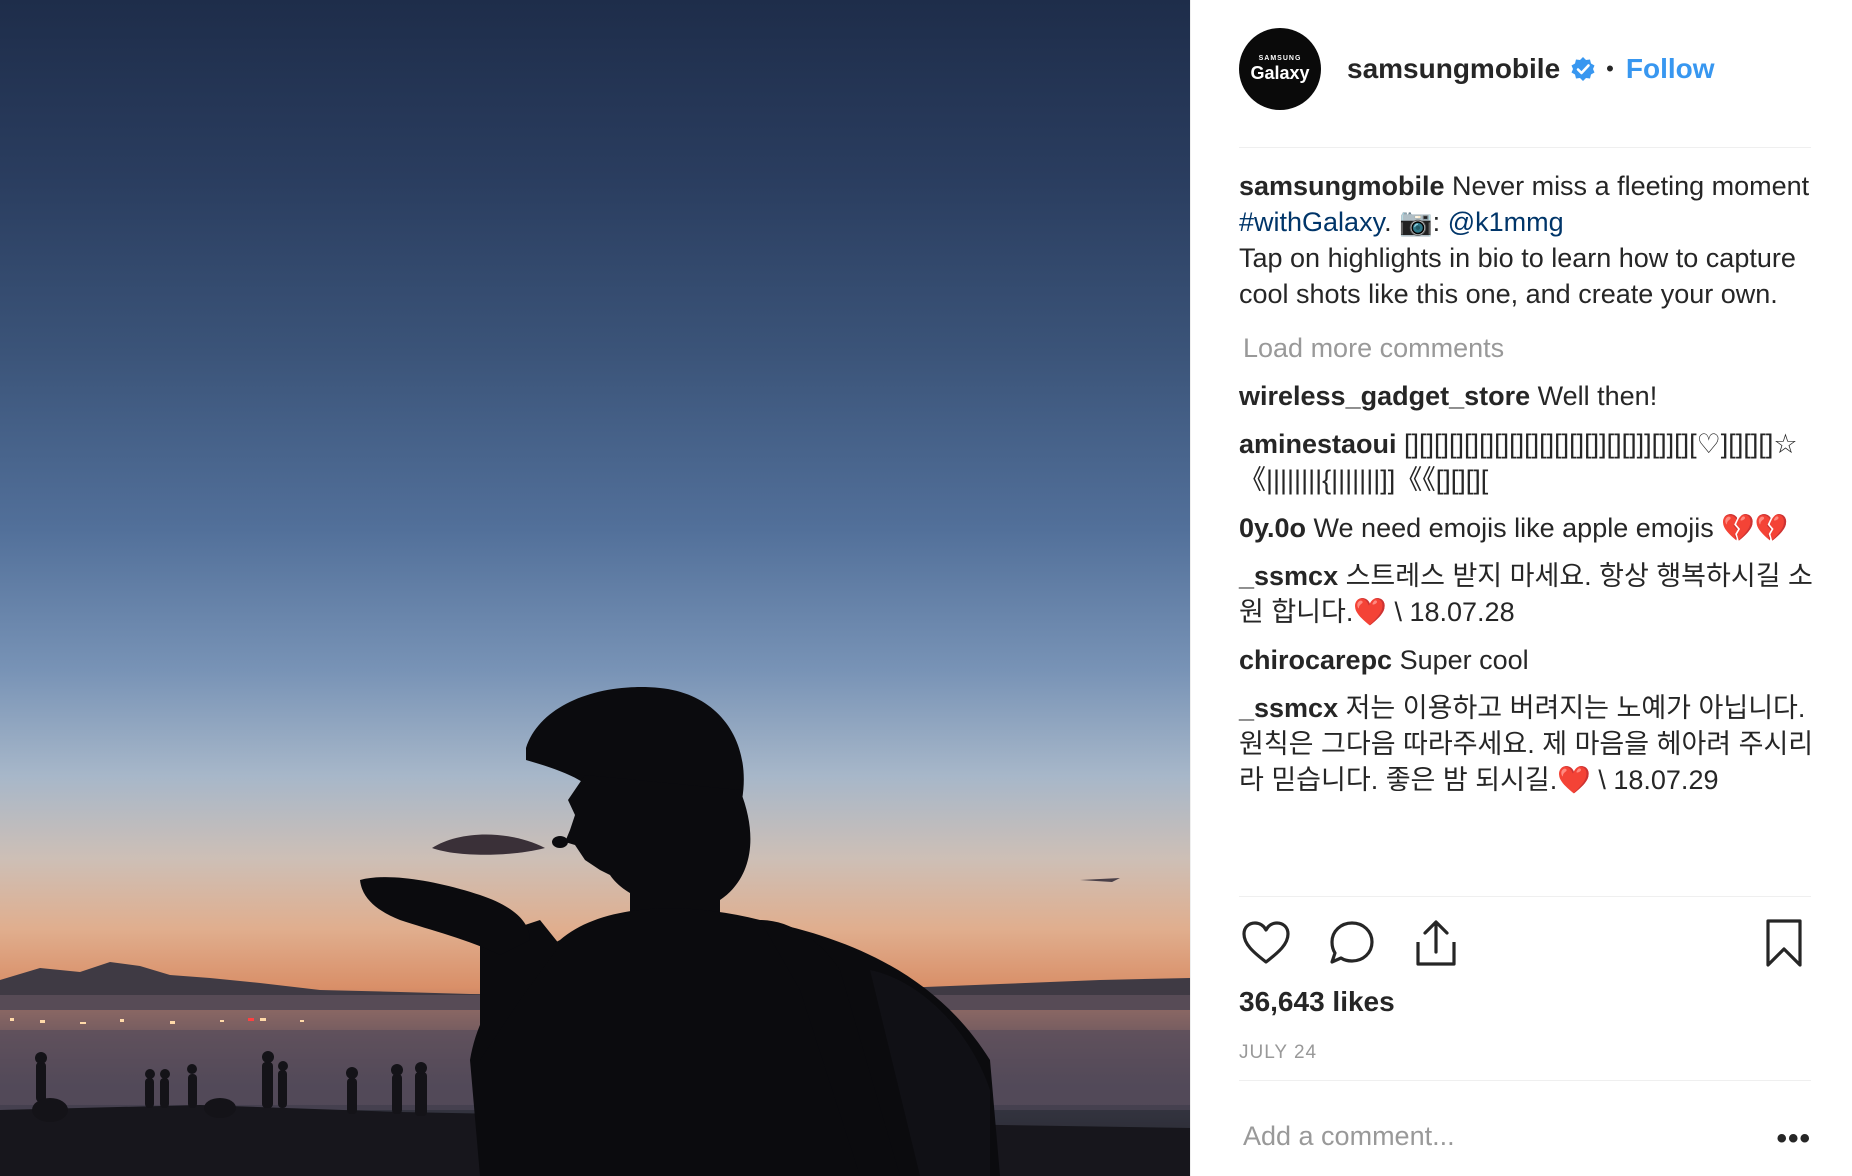 The image size is (1852, 1176). I want to click on caption-username: samsungmobile, so click(1342, 186).